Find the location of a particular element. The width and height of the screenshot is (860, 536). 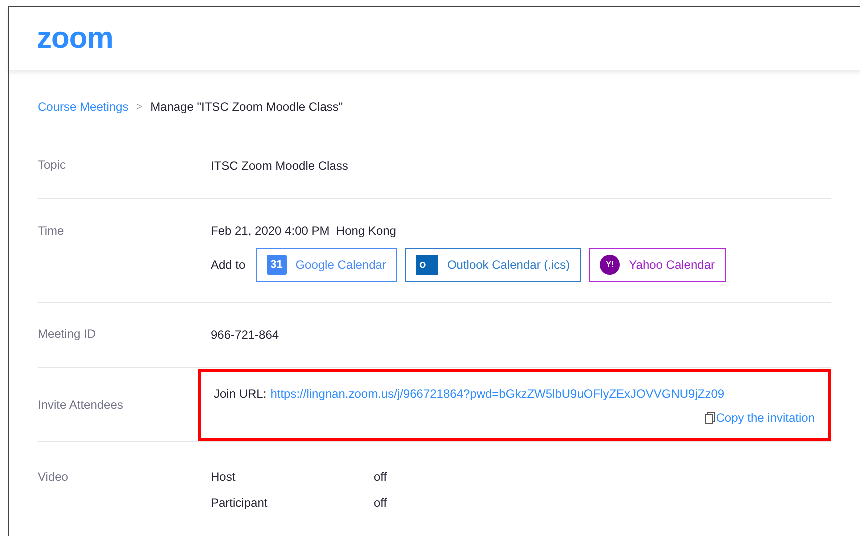

add-to-label: Add to is located at coordinates (228, 265).